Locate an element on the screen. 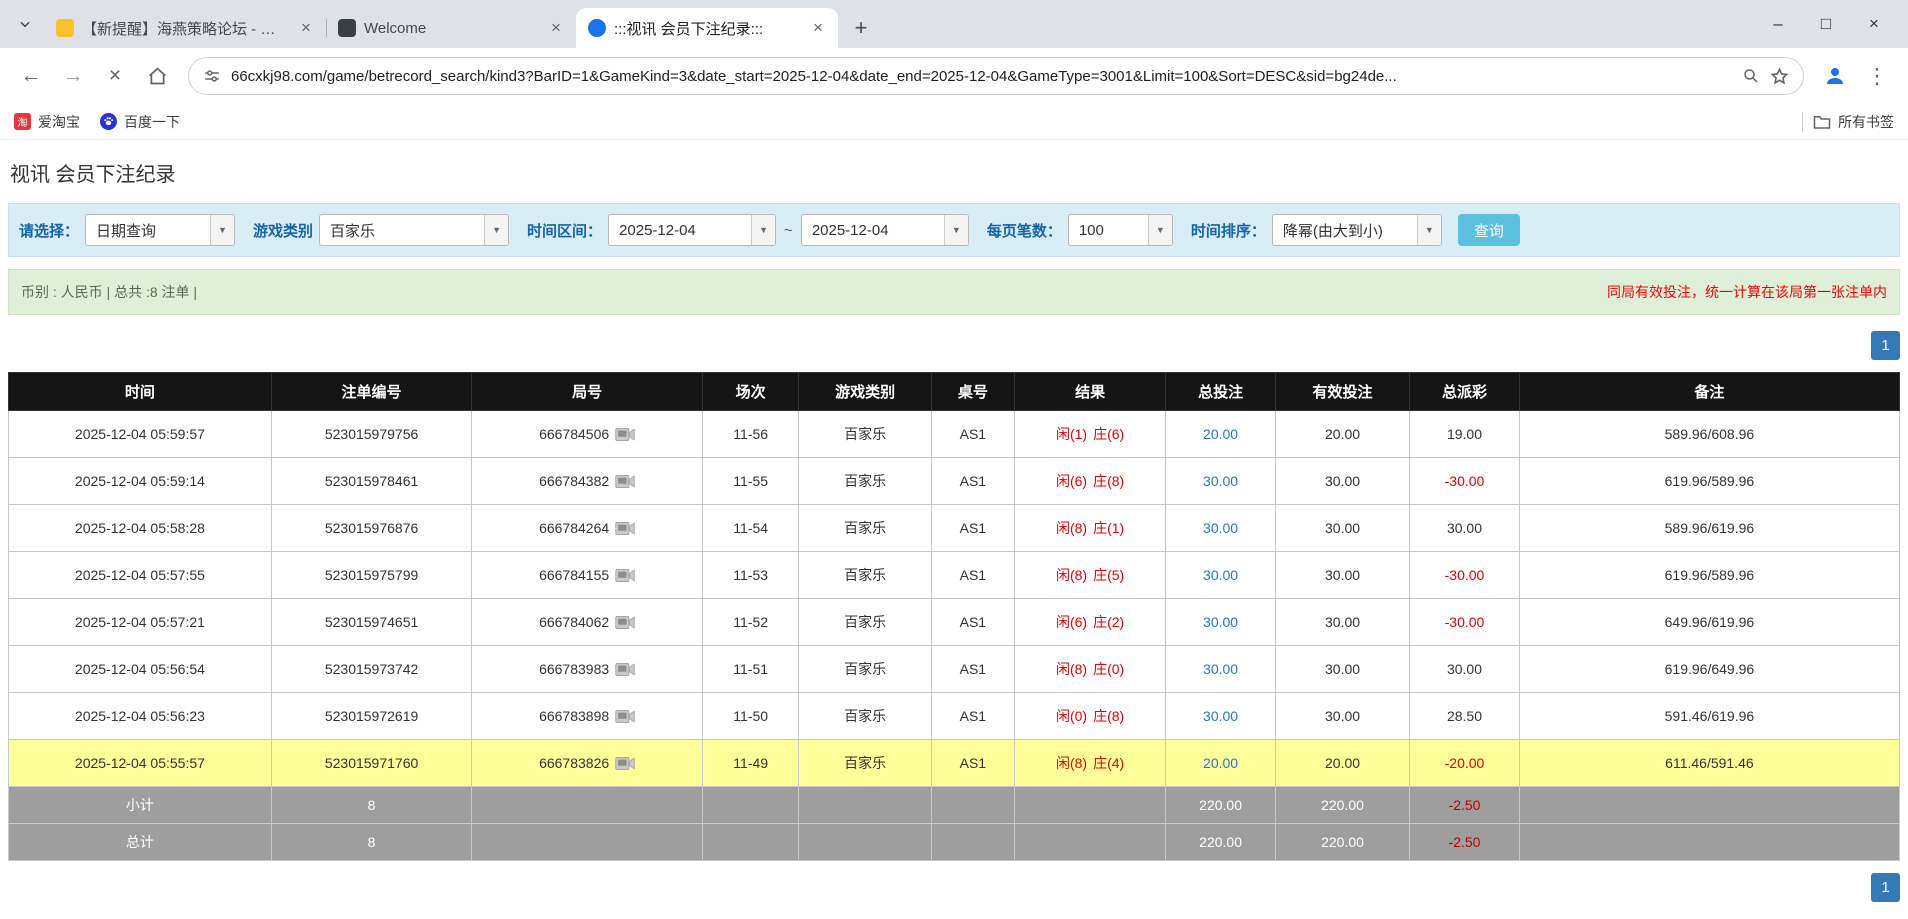 The height and width of the screenshot is (919, 1908). date-end-input: 2025-12-04 ▼ is located at coordinates (884, 230).